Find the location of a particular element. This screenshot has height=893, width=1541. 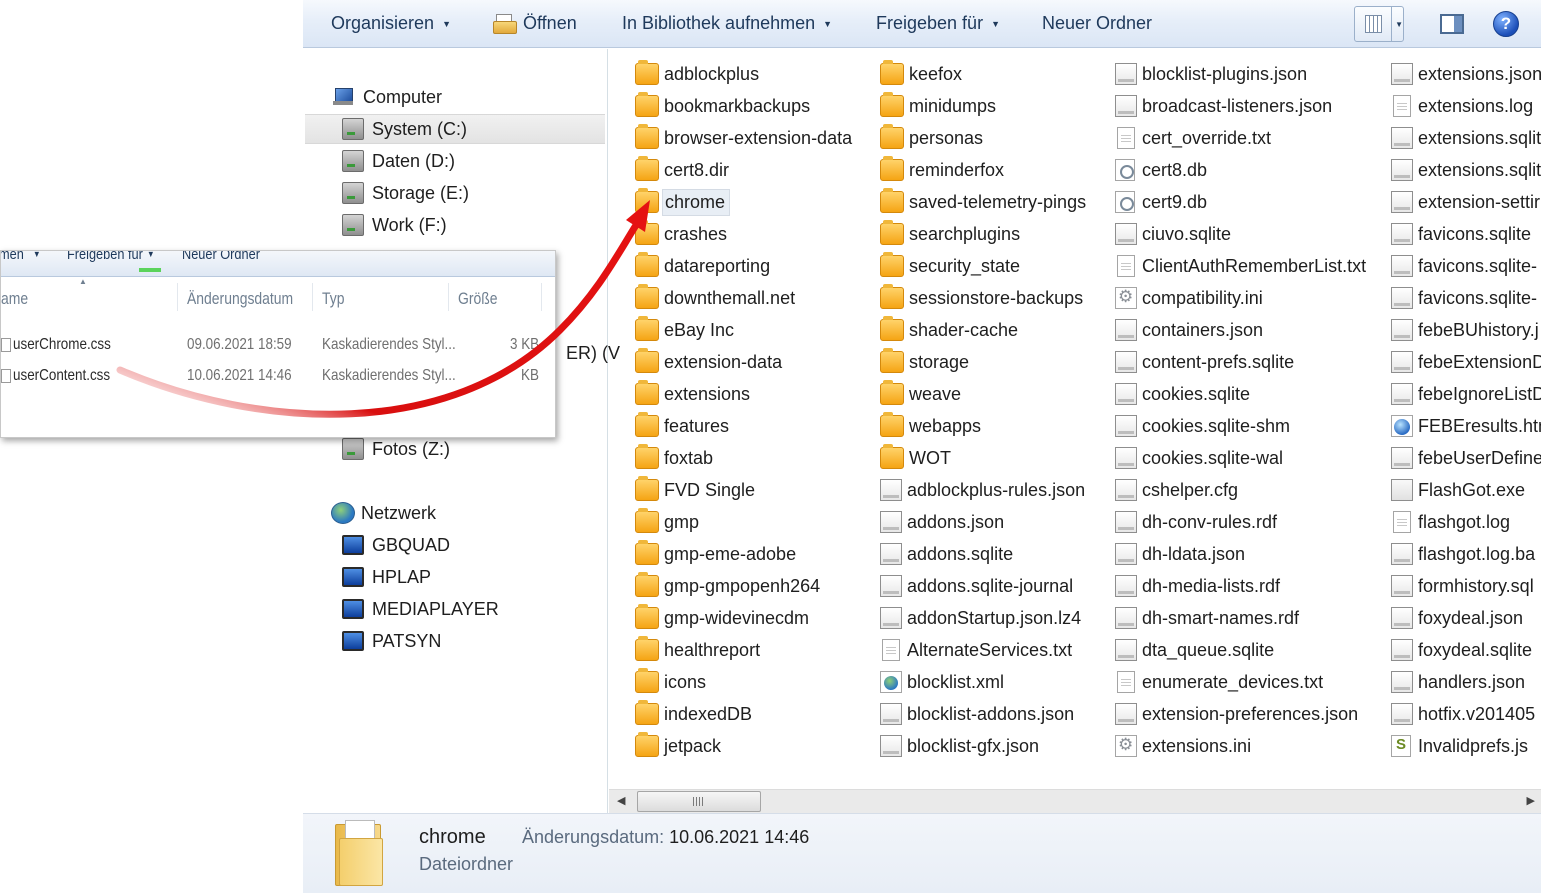

file-item: addons.sqlite is located at coordinates (985, 554).